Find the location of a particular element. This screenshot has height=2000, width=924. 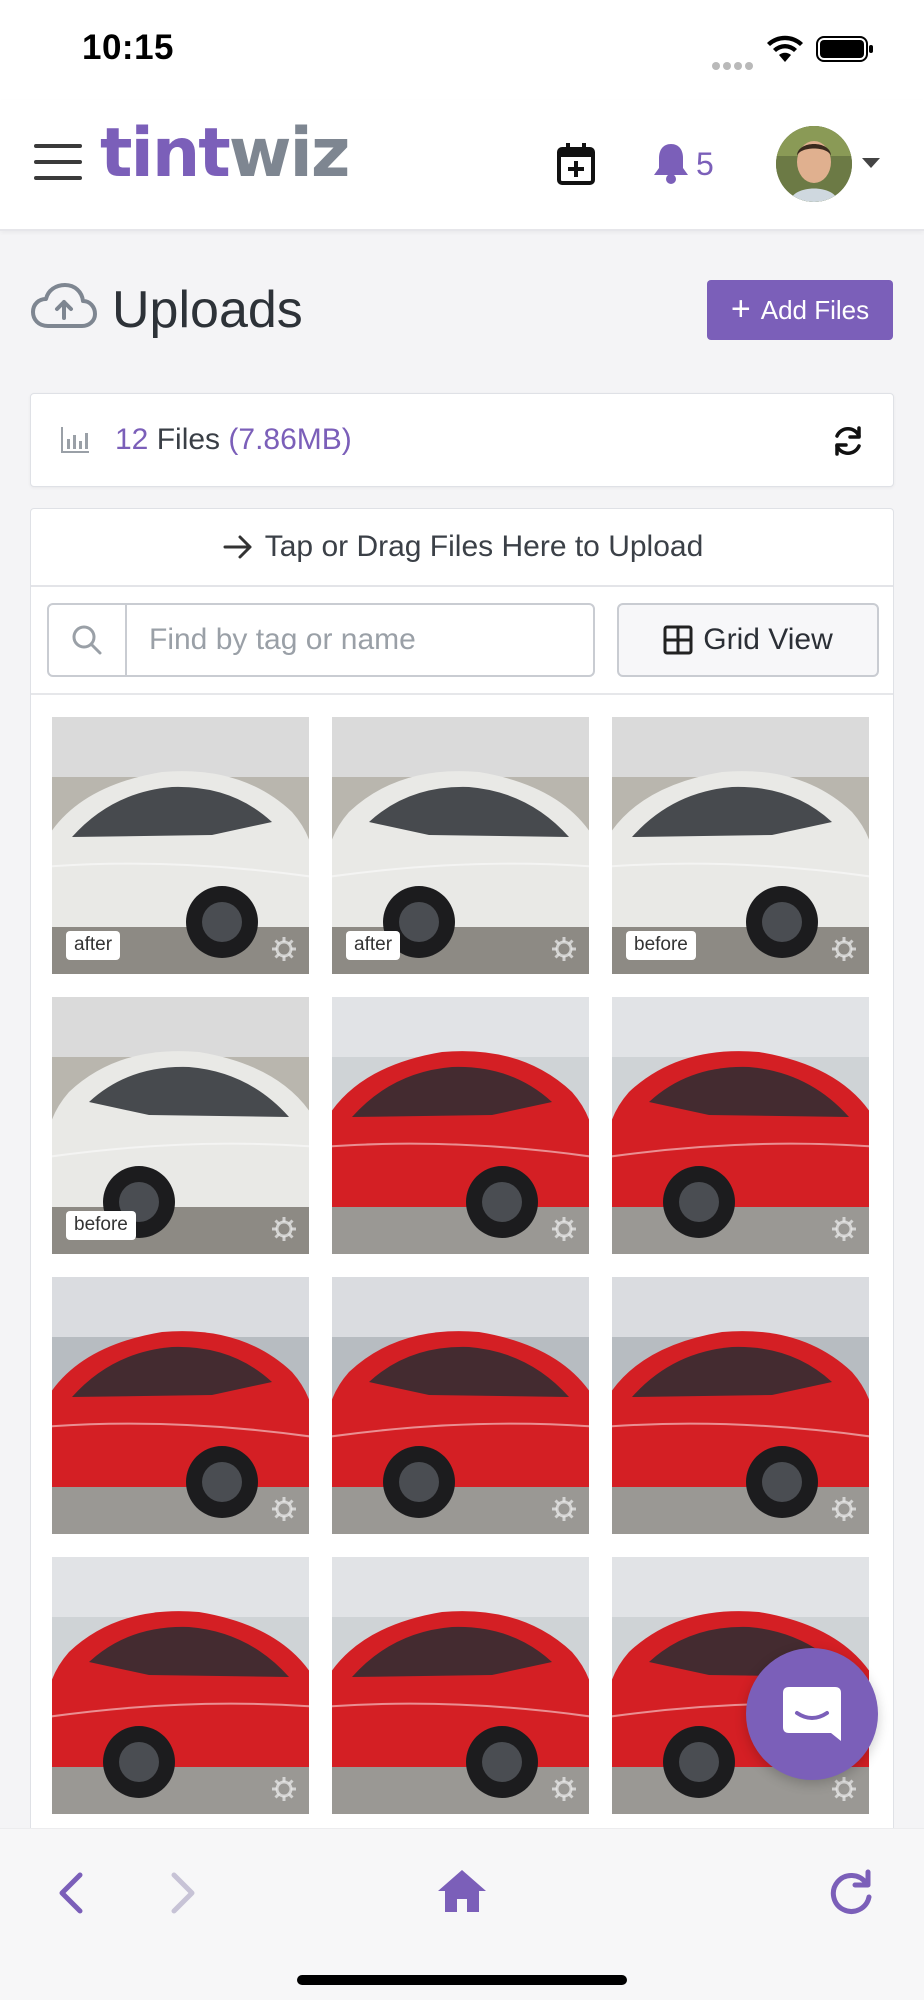

wifi-icon is located at coordinates (785, 48).